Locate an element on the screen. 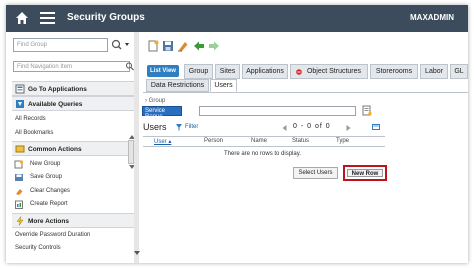 This screenshot has width=474, height=268. lightning-icon is located at coordinates (20, 221).